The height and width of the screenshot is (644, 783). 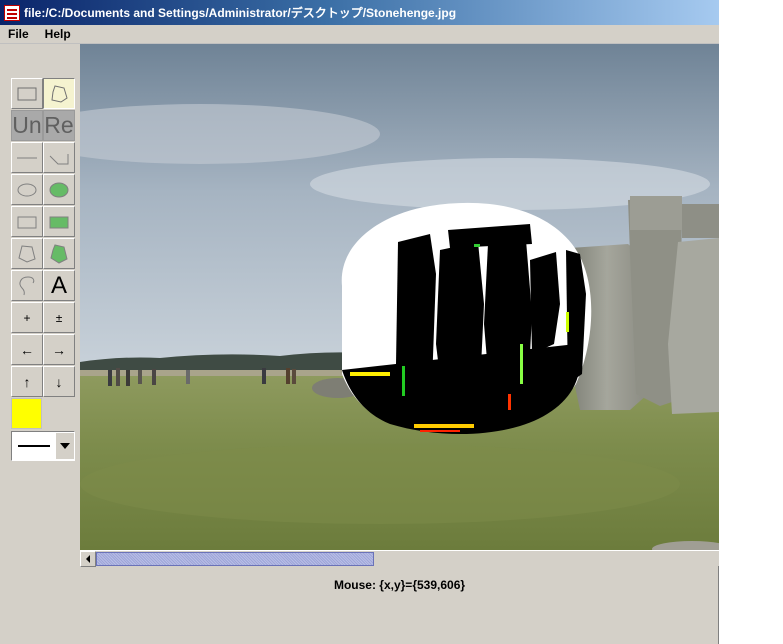 What do you see at coordinates (18, 34) in the screenshot?
I see `menu-file: File` at bounding box center [18, 34].